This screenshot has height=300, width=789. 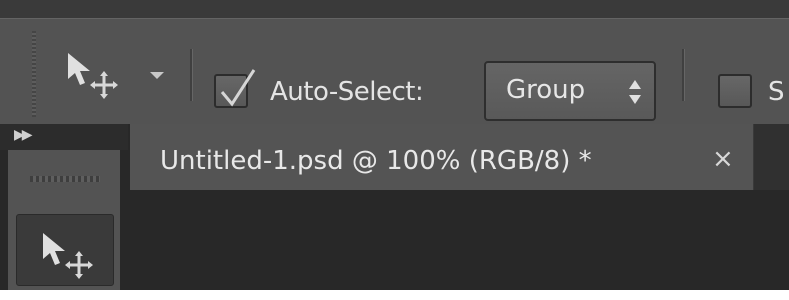 I want to click on move-tool-button, so click(x=65, y=250).